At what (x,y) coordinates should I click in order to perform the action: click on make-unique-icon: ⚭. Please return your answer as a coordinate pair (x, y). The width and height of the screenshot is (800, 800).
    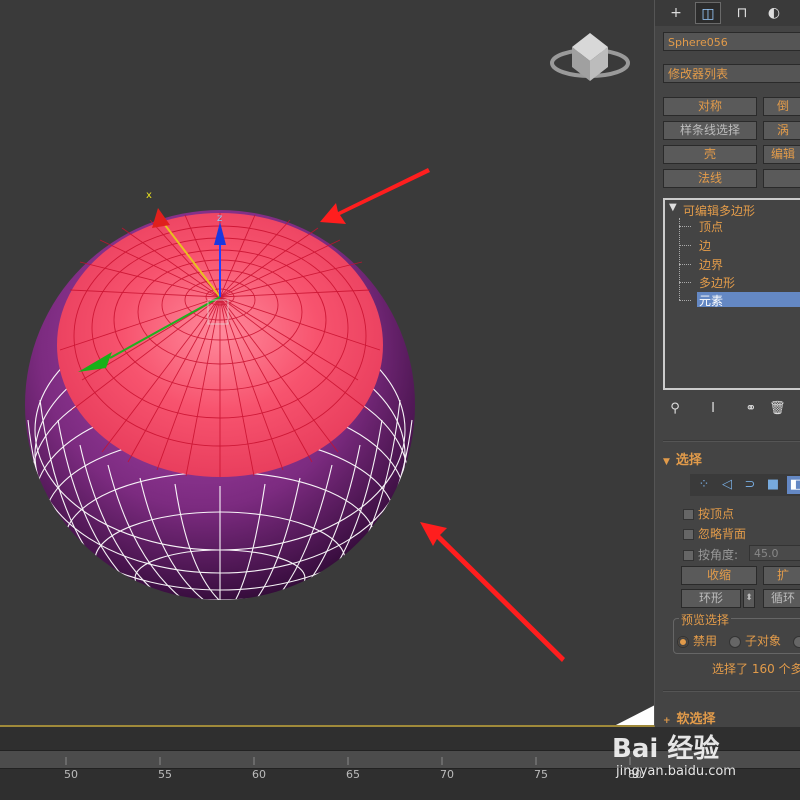
    Looking at the image, I should click on (751, 409).